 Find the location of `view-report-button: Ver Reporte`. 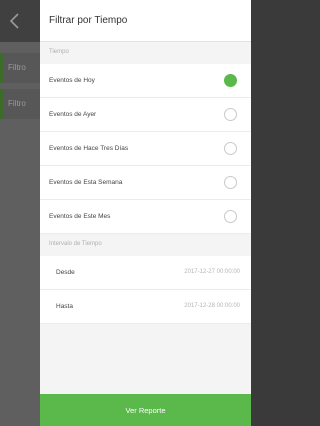

view-report-button: Ver Reporte is located at coordinates (145, 410).